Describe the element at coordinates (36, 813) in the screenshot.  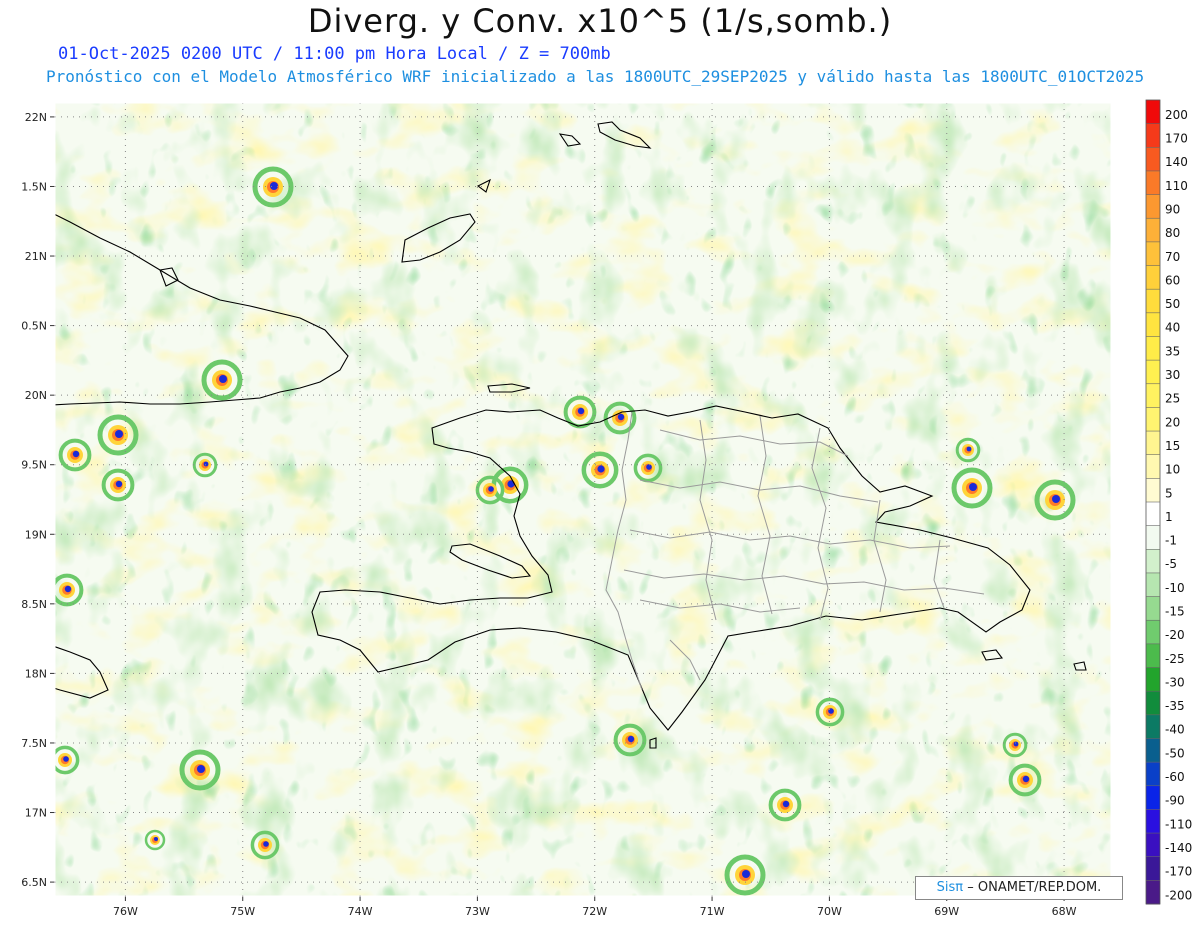
I see `lat-label: 17N` at that location.